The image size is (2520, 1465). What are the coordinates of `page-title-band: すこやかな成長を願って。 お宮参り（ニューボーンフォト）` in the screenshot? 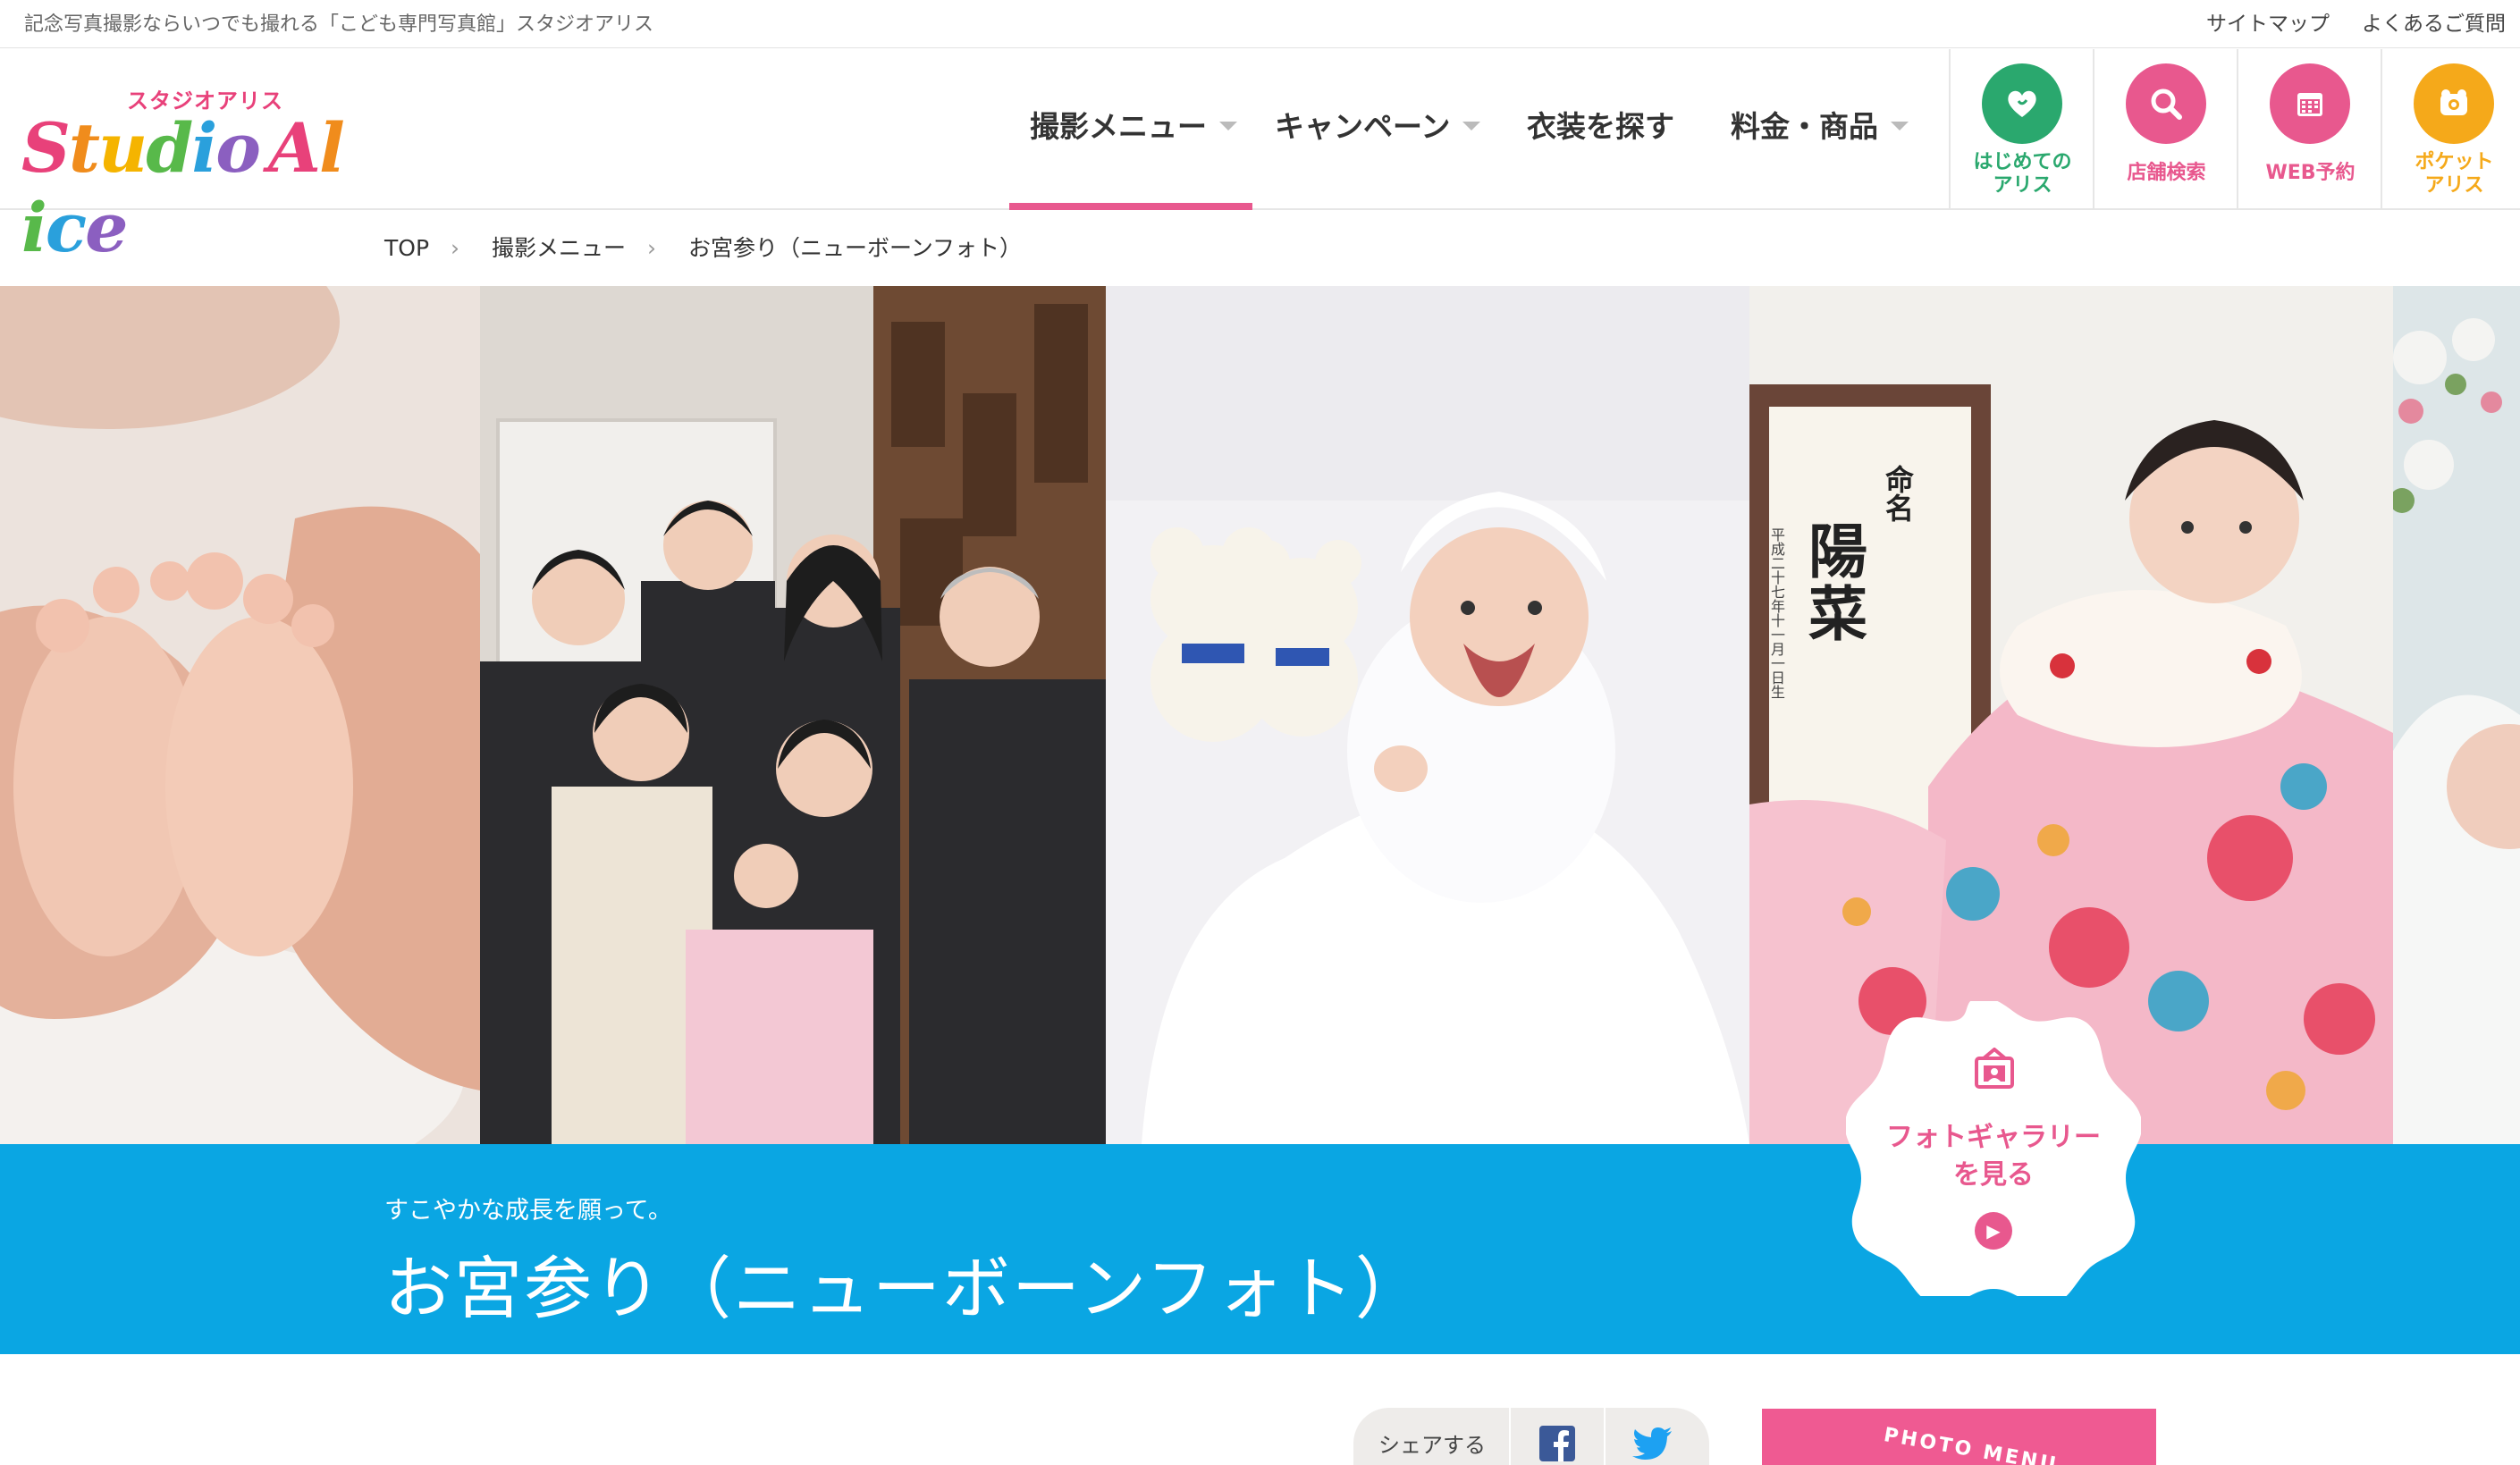 It's located at (1260, 1249).